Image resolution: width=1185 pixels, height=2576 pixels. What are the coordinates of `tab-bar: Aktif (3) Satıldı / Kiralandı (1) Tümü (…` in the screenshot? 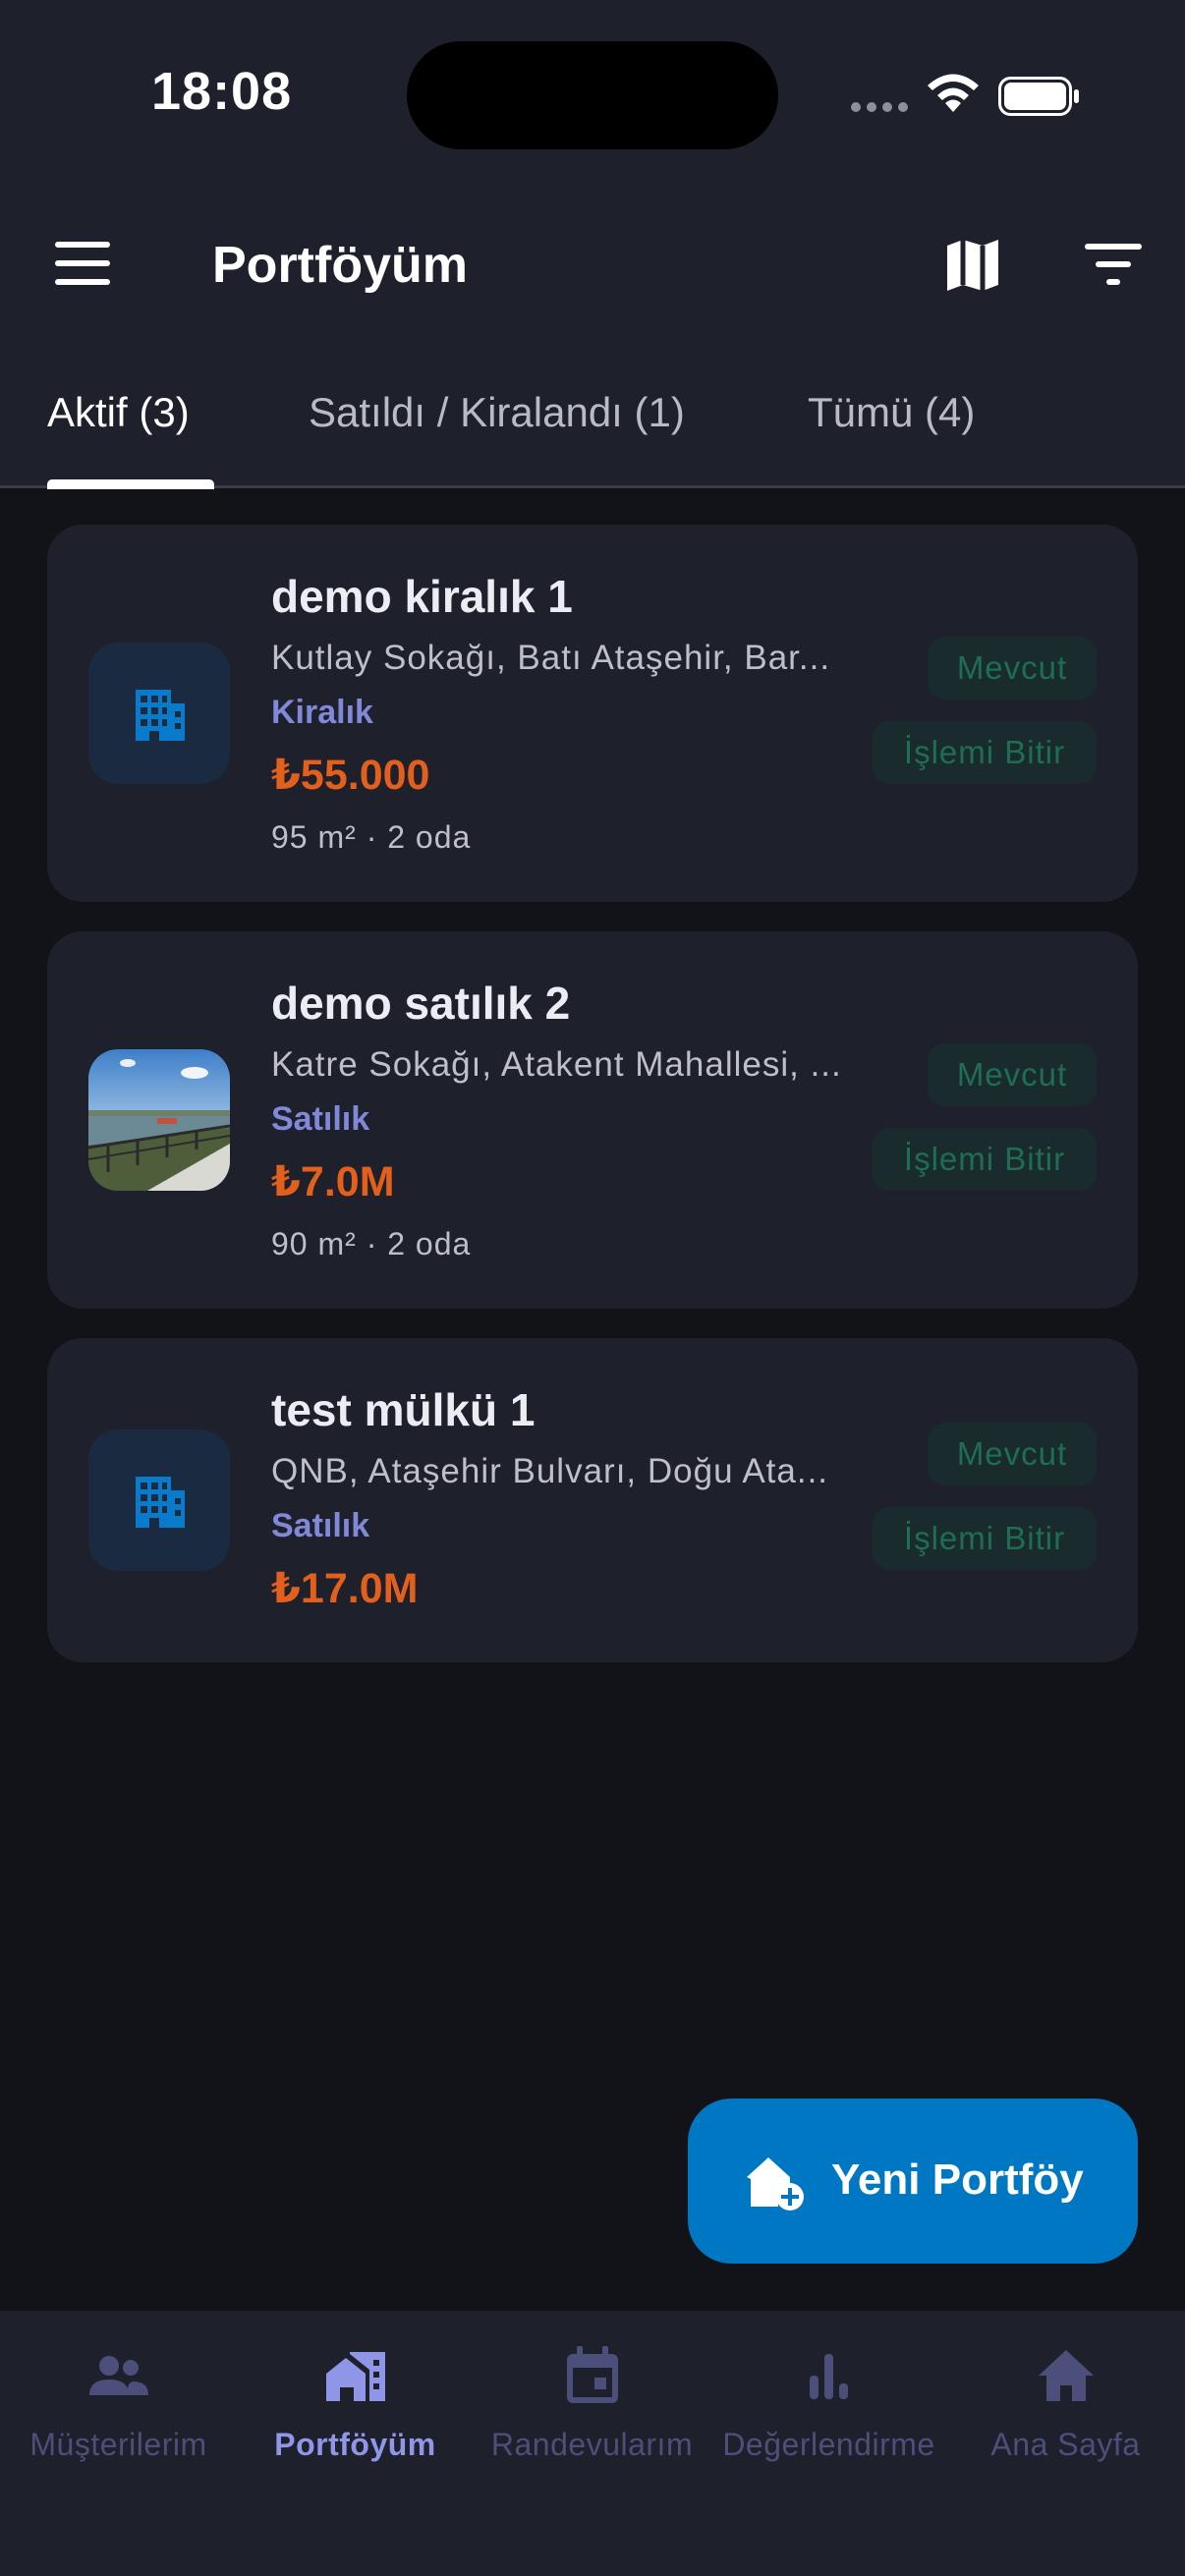 It's located at (592, 435).